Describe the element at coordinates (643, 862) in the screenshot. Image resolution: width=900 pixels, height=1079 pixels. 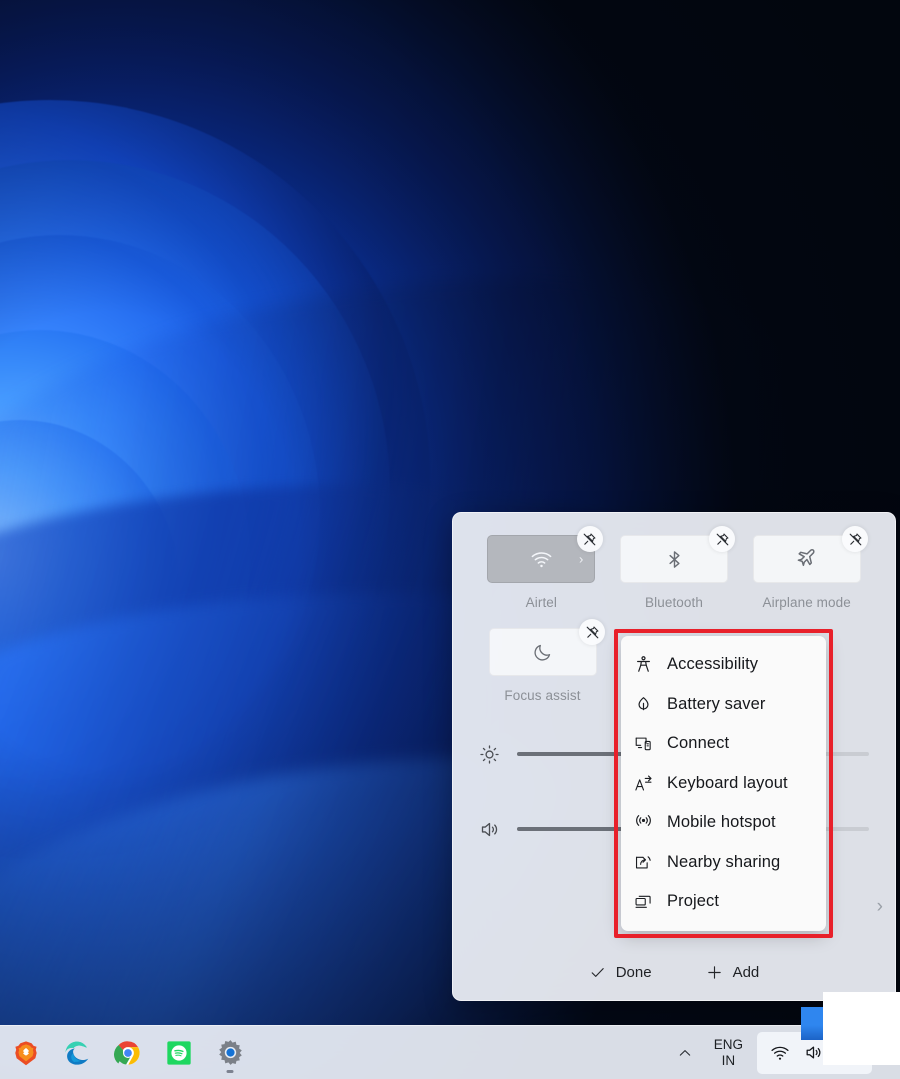
I see `nearby-sharing-icon` at that location.